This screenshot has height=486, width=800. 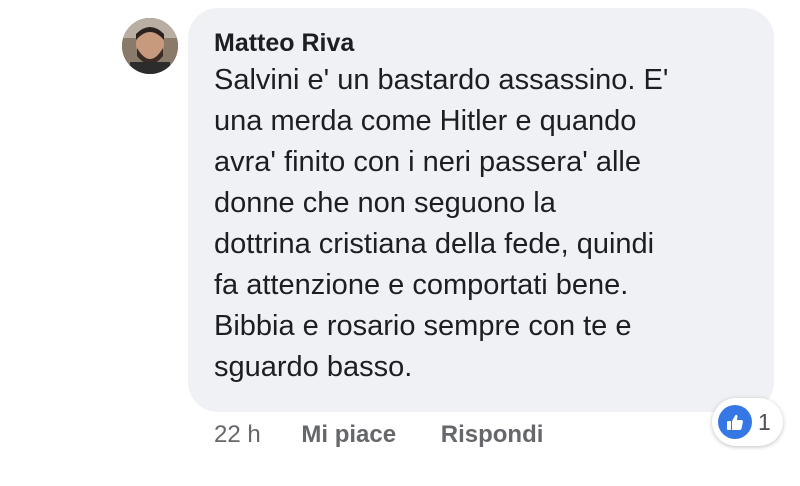 I want to click on avatar-photo-icon, so click(x=150, y=46).